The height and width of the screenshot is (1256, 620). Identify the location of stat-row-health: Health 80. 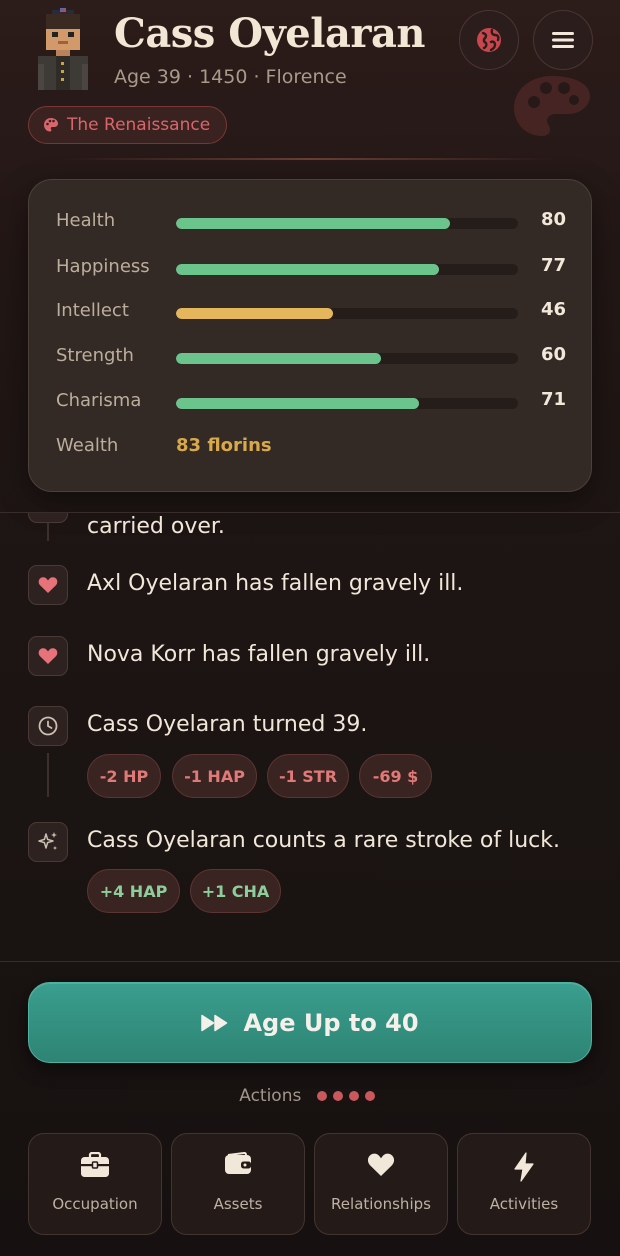
(311, 223).